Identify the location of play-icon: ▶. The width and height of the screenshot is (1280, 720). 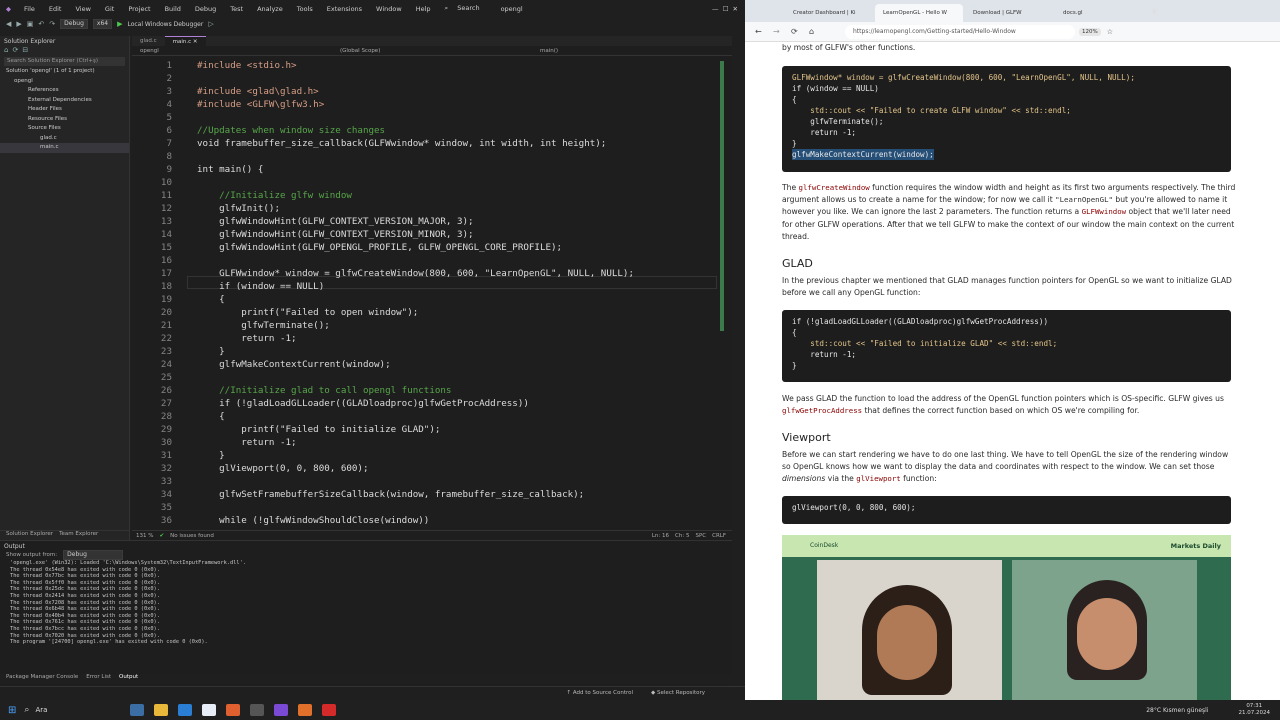
(119, 24).